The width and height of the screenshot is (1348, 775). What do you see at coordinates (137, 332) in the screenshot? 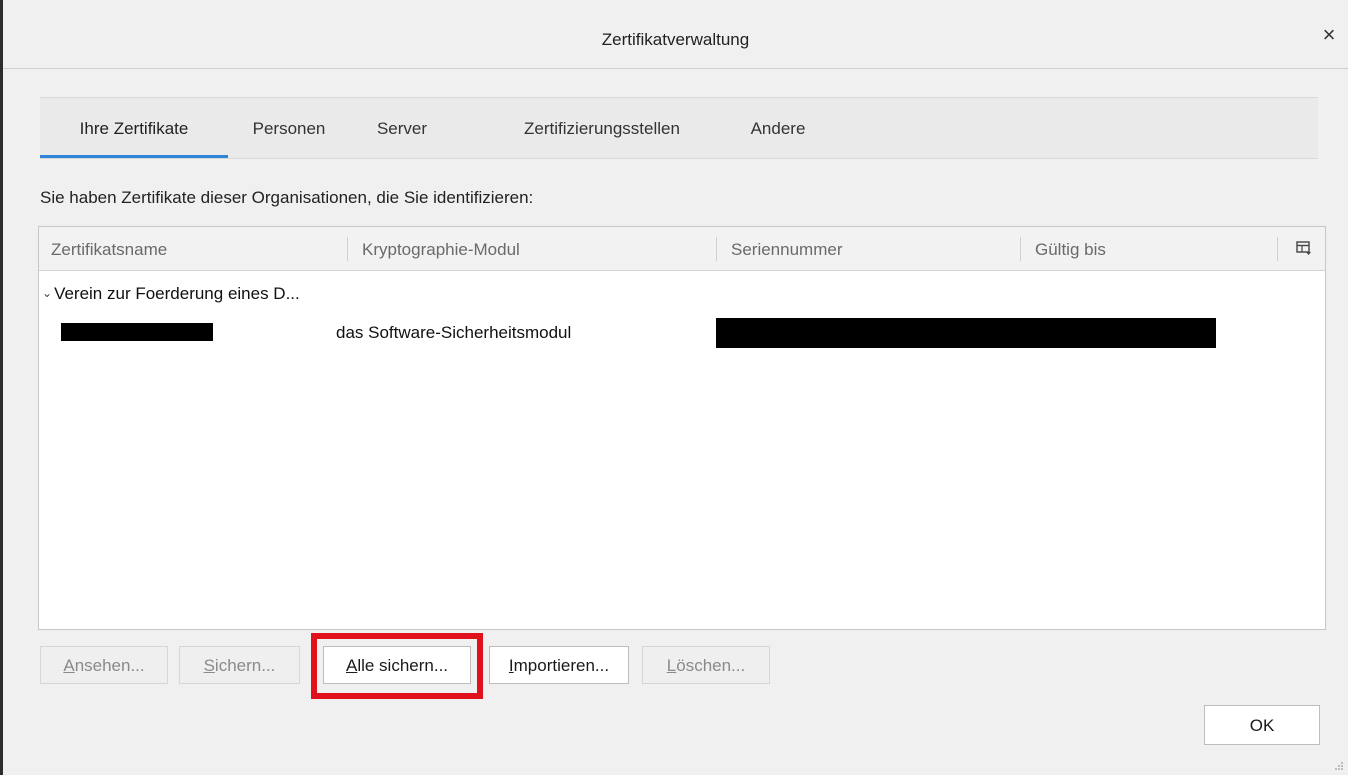
I see `redacted-certificate-name` at bounding box center [137, 332].